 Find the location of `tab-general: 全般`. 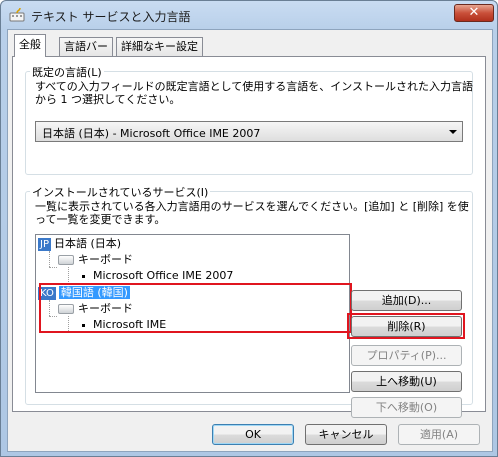

tab-general: 全般 is located at coordinates (30, 45).